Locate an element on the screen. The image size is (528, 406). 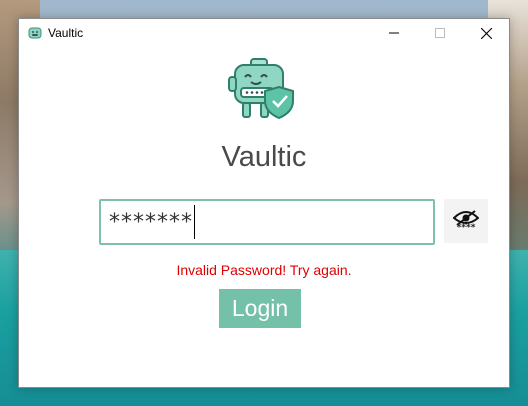
text-caret is located at coordinates (194, 222).